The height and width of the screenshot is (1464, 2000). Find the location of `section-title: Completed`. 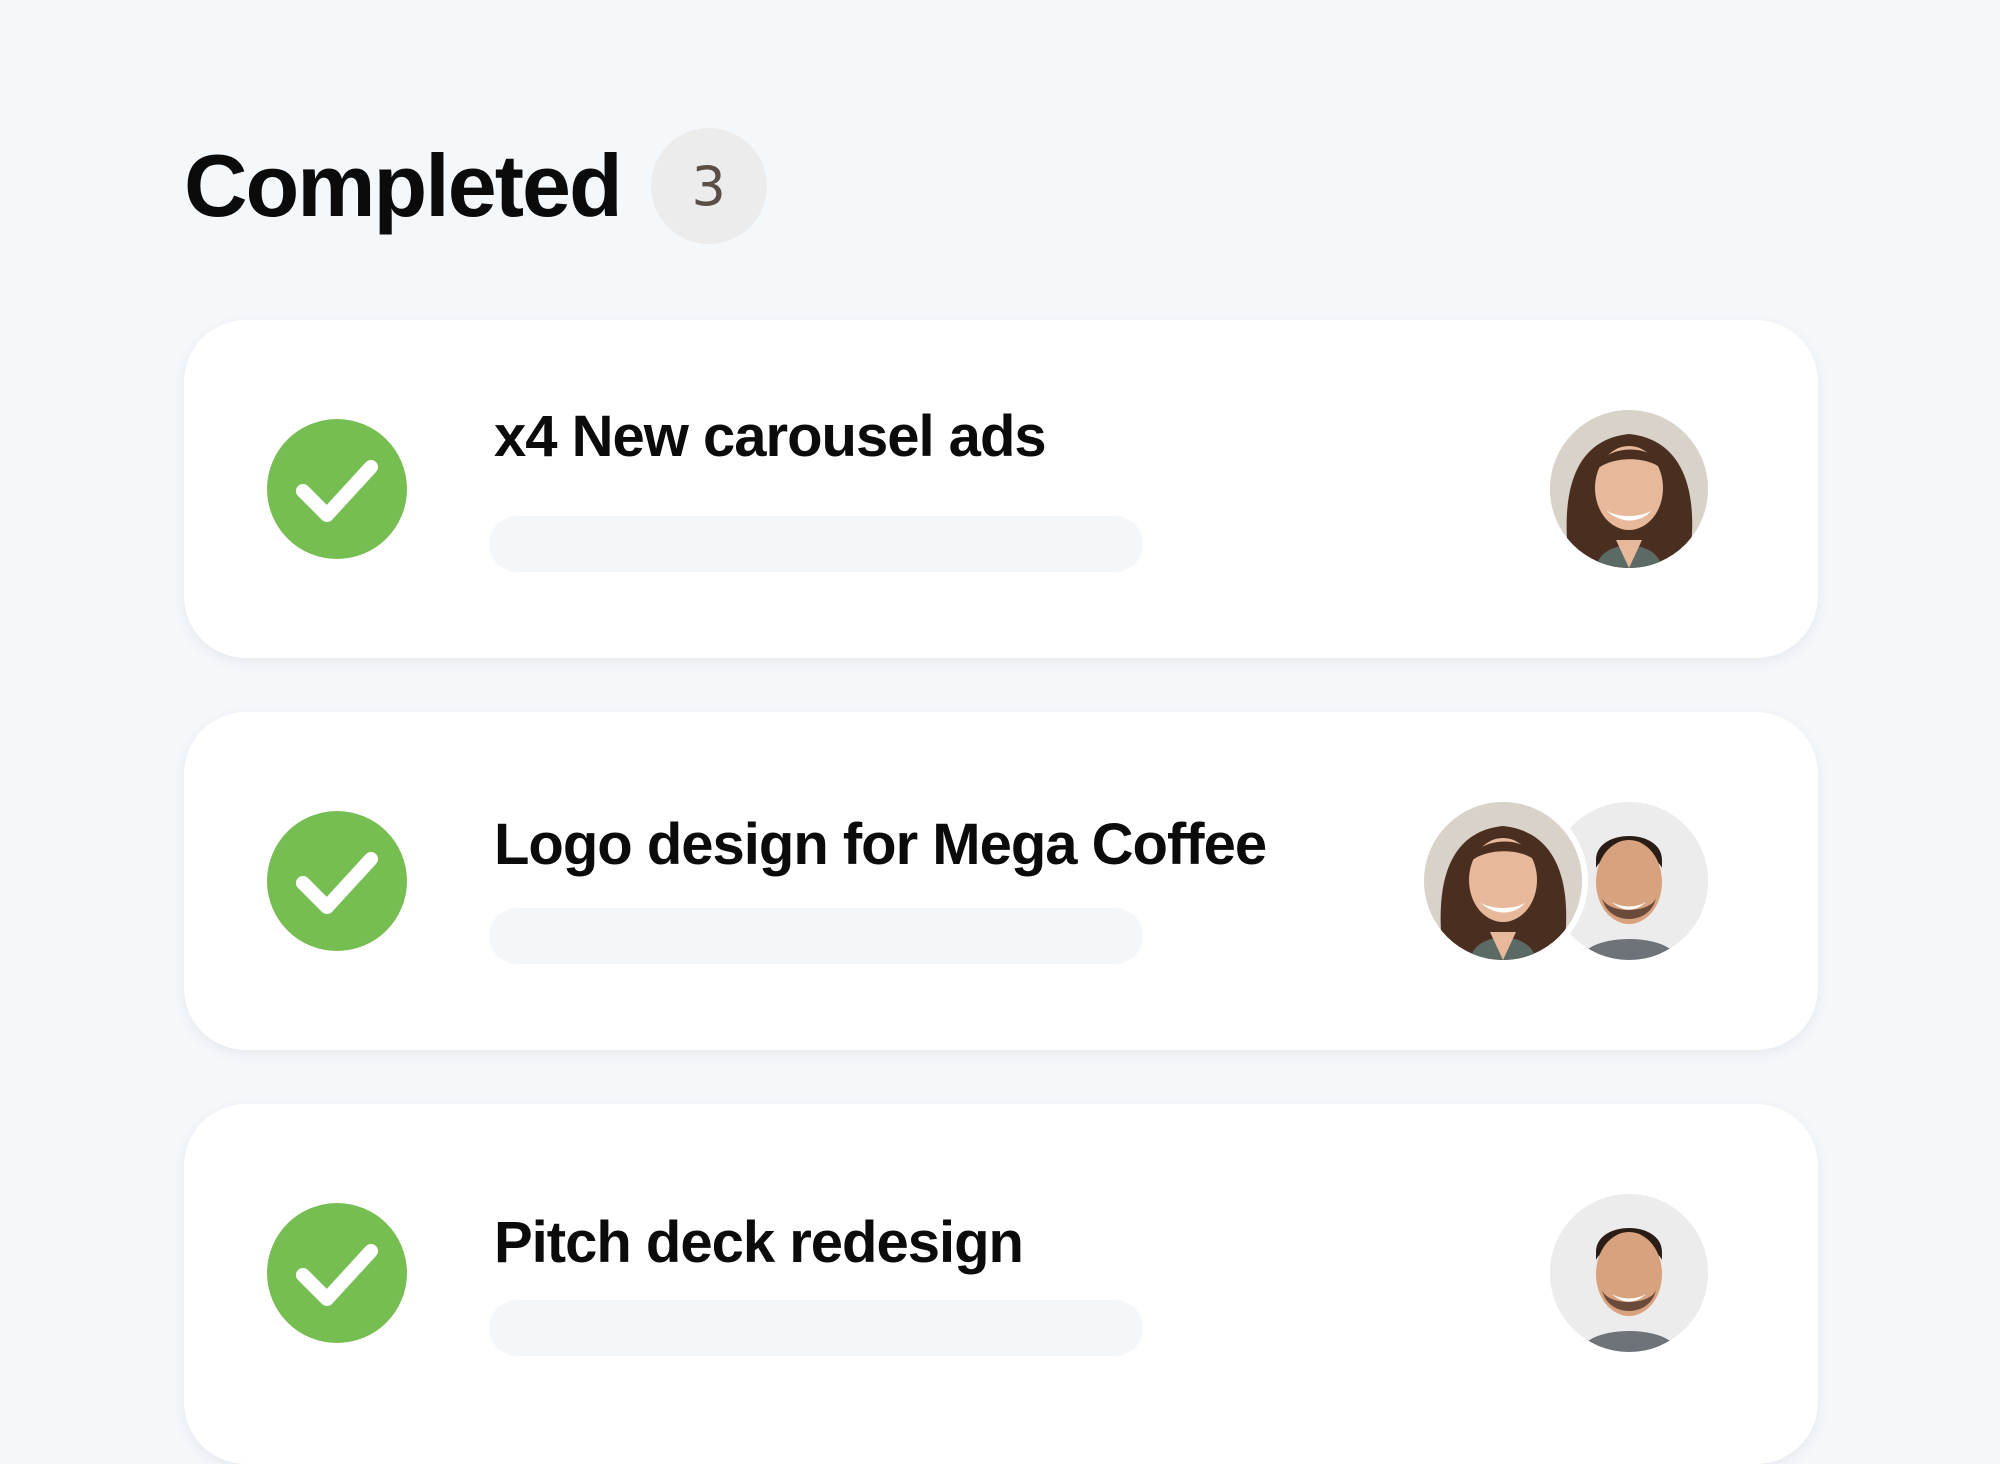

section-title: Completed is located at coordinates (403, 185).